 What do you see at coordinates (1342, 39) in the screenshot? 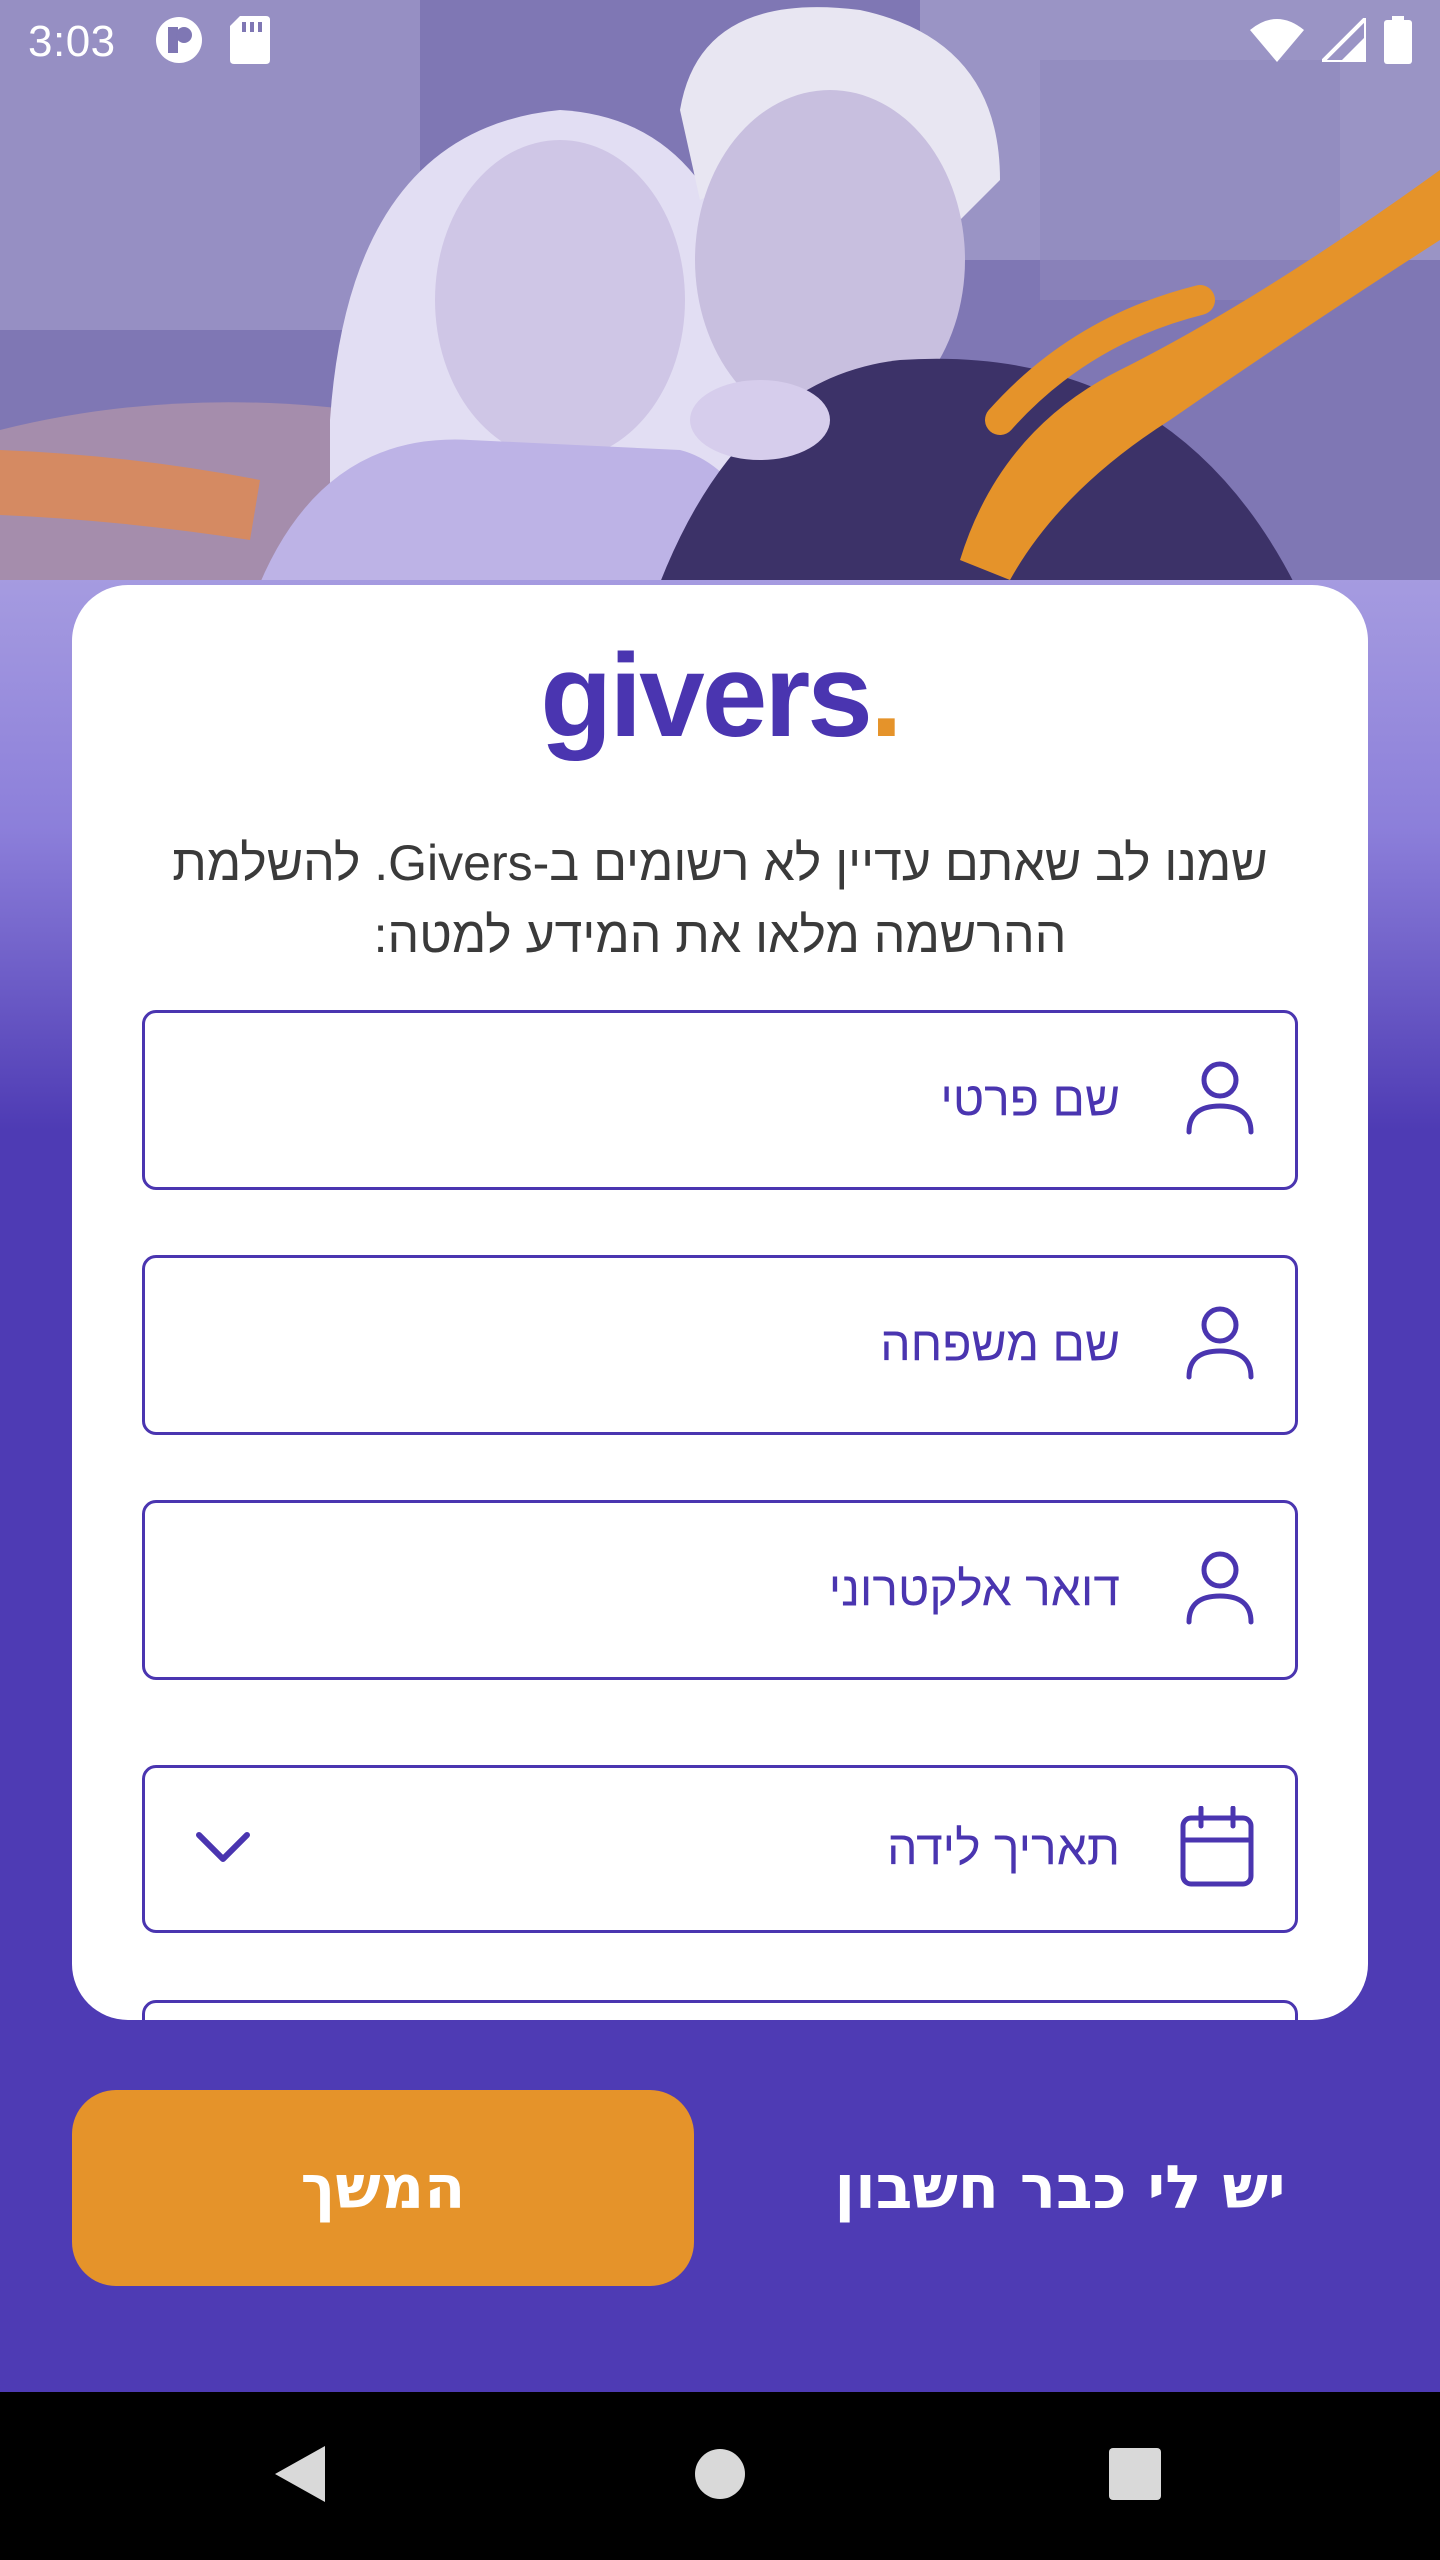
I see `cellular-signal-icon` at bounding box center [1342, 39].